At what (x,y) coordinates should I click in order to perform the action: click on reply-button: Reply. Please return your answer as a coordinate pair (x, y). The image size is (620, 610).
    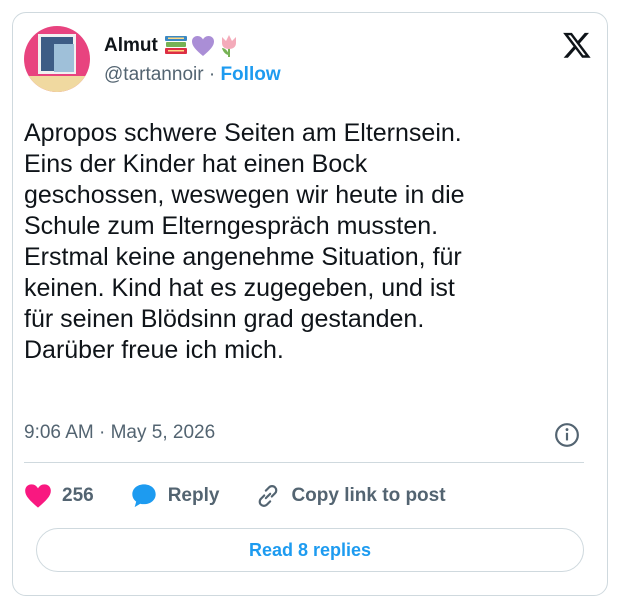
    Looking at the image, I should click on (175, 496).